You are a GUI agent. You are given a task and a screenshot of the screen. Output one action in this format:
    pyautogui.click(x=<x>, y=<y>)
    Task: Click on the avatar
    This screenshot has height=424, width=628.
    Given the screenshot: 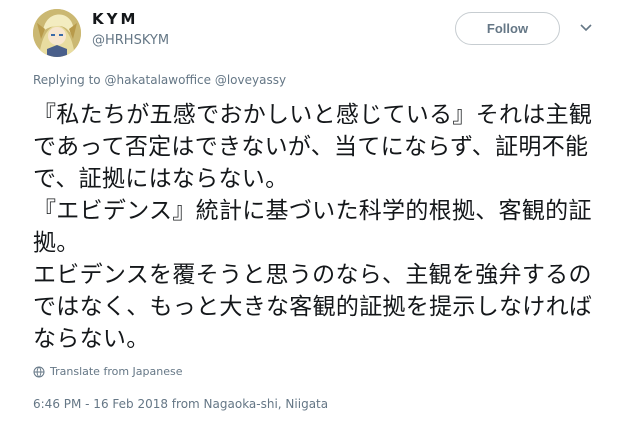 What is the action you would take?
    pyautogui.click(x=57, y=33)
    